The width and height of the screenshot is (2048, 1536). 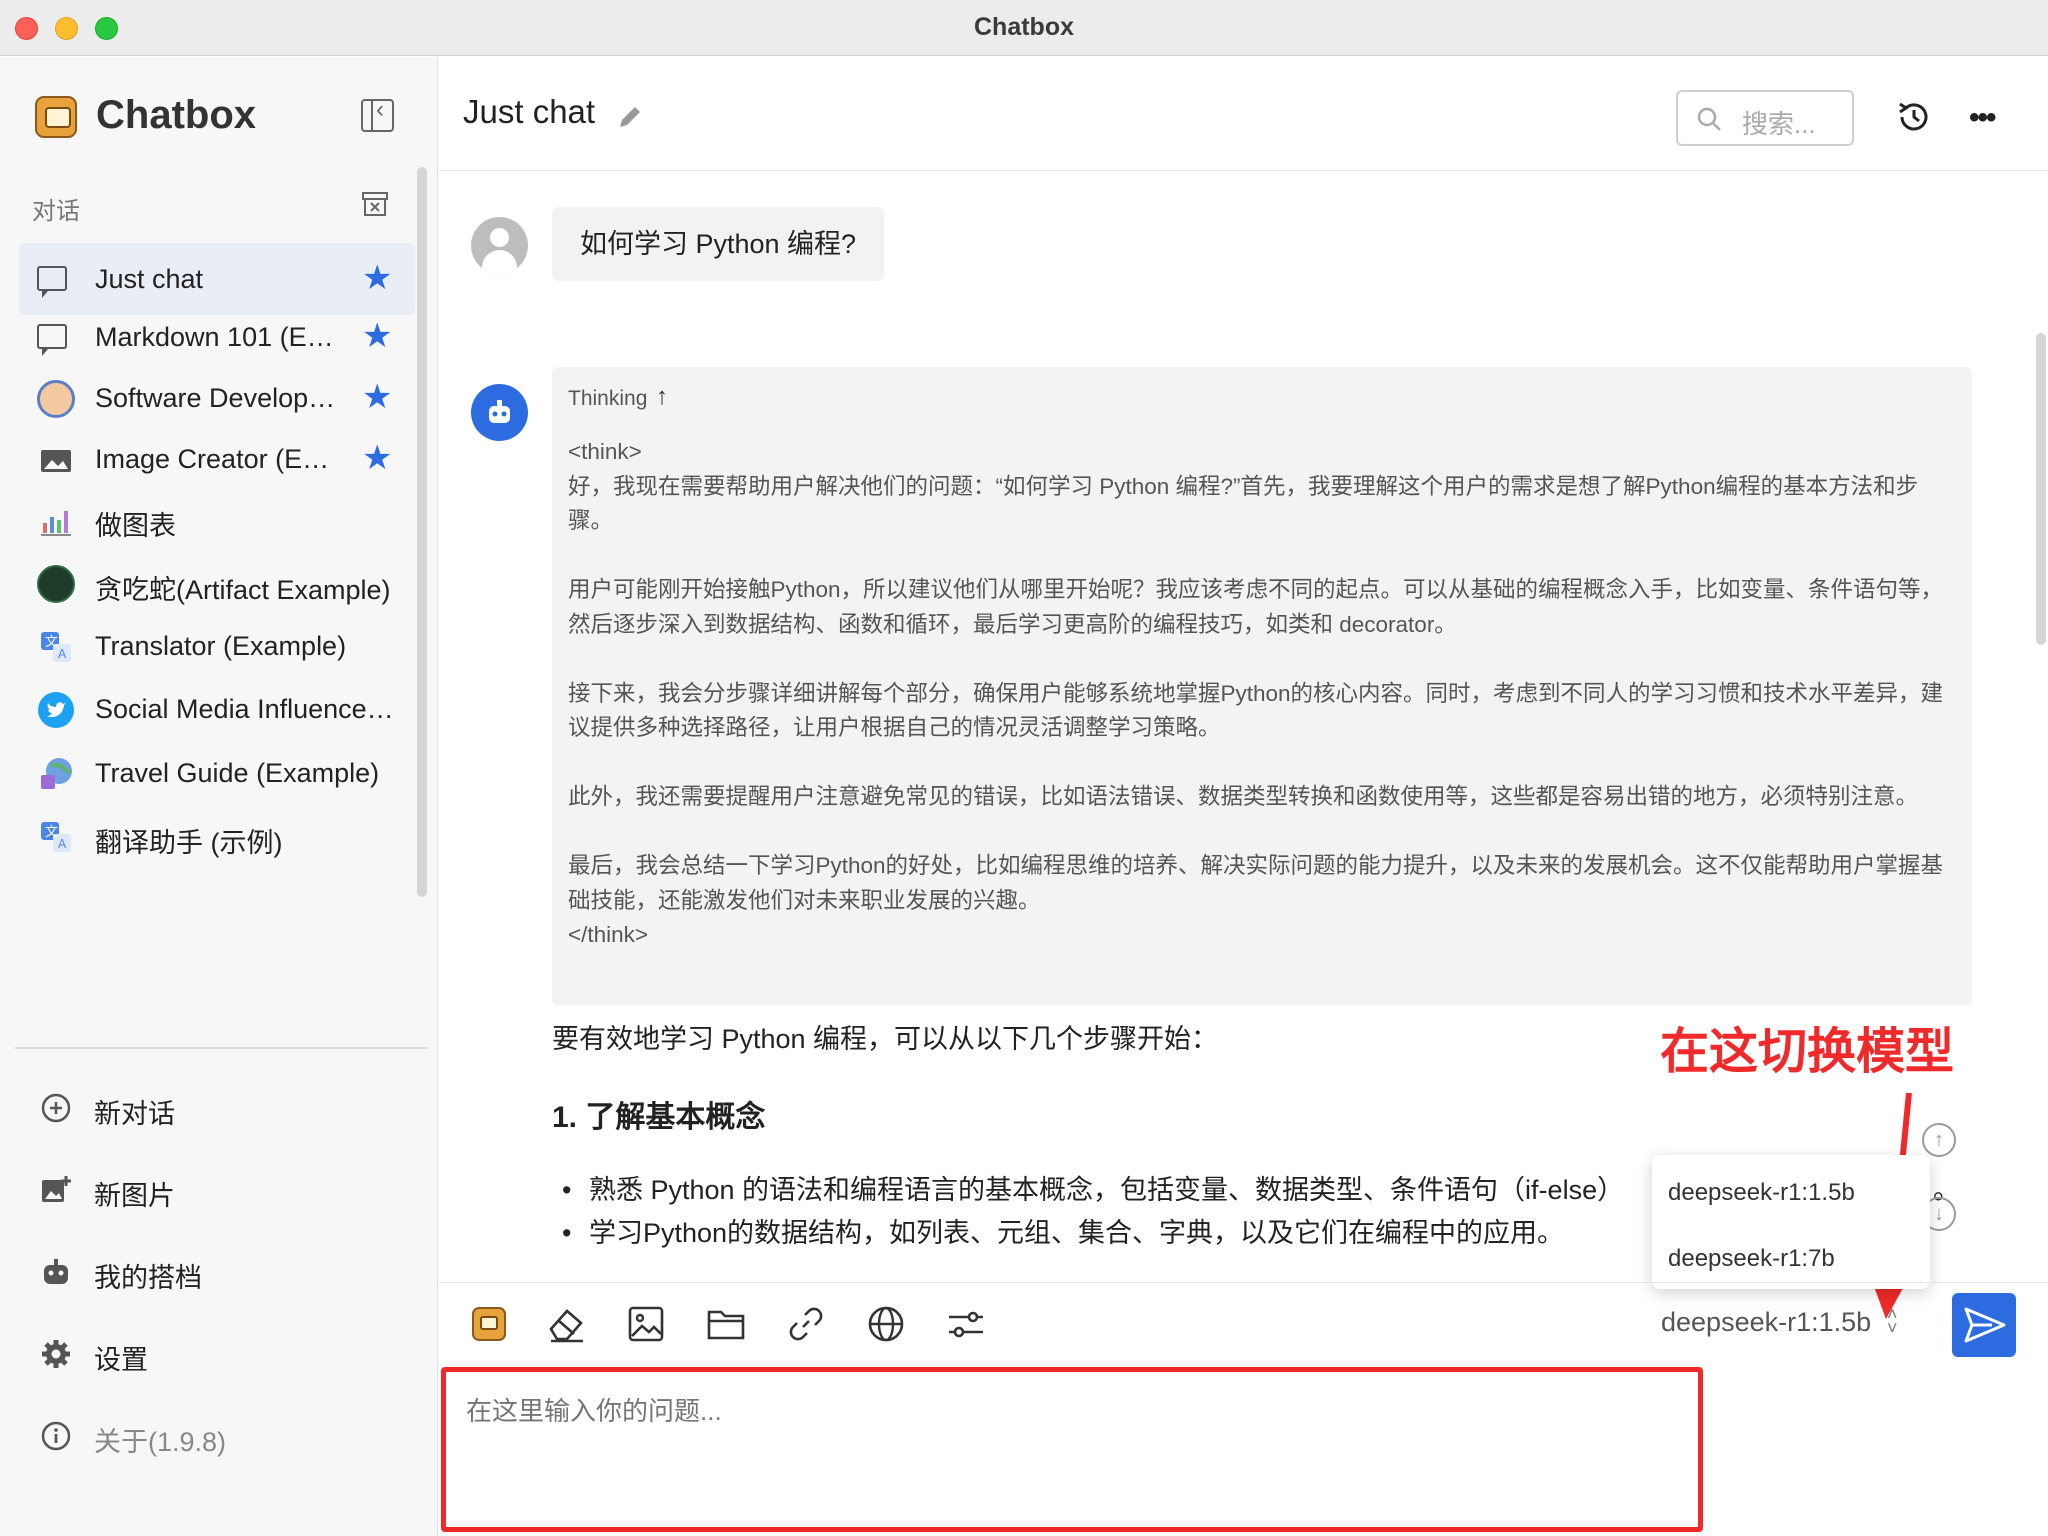 What do you see at coordinates (176, 115) in the screenshot?
I see `brand-name: Chatbox` at bounding box center [176, 115].